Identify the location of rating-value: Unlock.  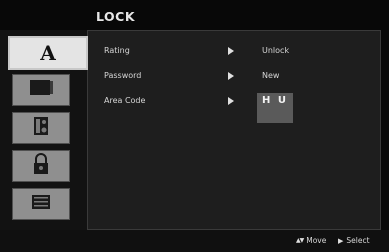
(276, 50).